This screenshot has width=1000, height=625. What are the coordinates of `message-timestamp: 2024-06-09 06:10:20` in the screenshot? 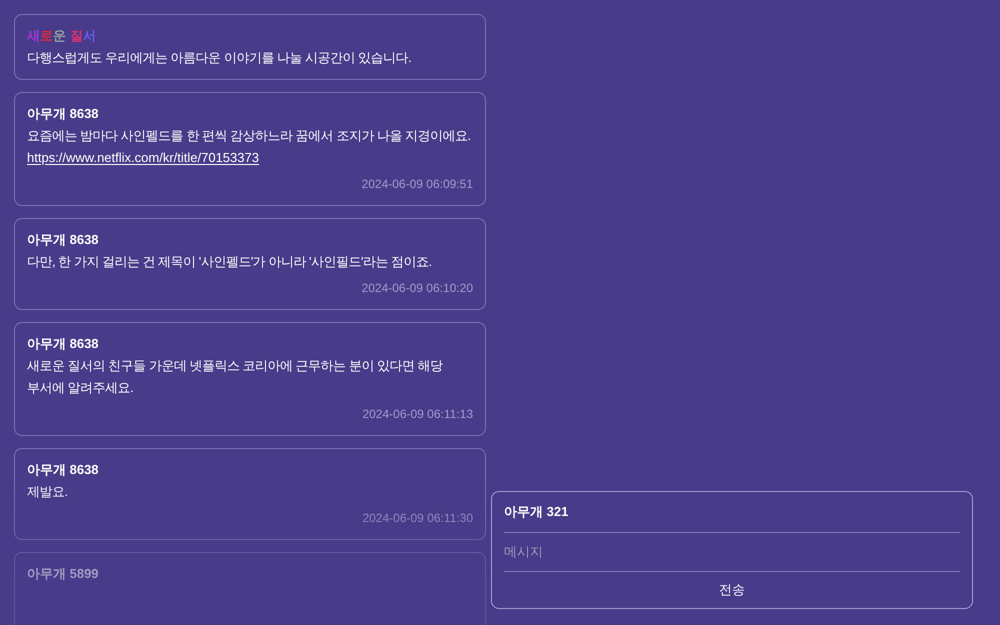 It's located at (417, 288).